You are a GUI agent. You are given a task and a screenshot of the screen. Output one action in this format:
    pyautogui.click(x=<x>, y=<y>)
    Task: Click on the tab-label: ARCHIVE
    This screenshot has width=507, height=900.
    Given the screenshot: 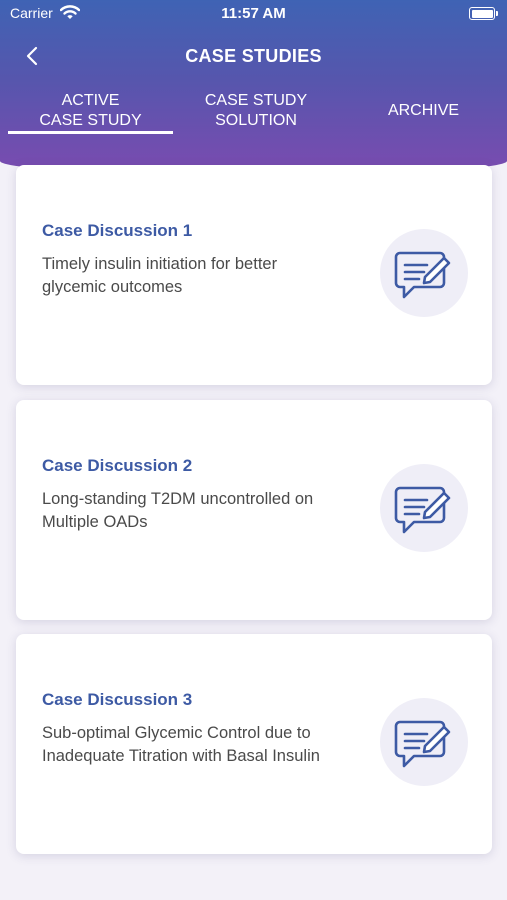 What is the action you would take?
    pyautogui.click(x=423, y=110)
    